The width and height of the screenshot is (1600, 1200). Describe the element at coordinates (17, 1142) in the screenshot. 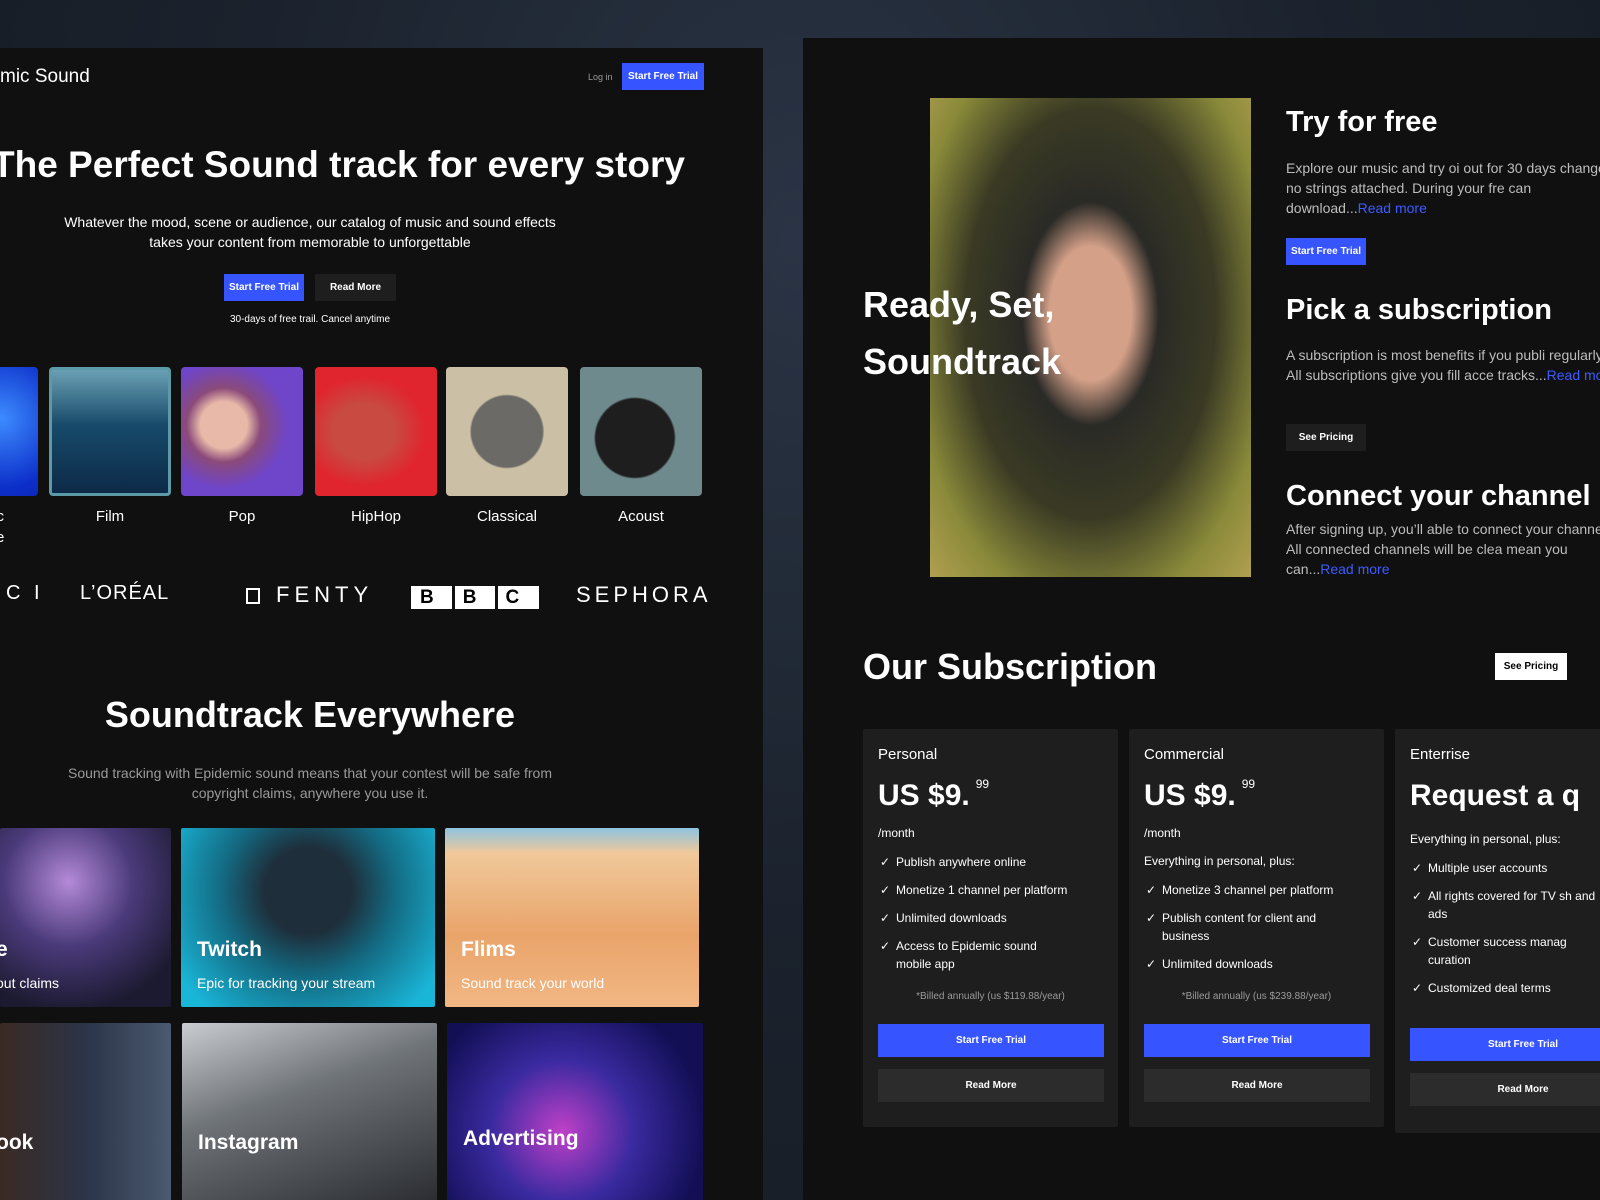

I see `use-case-title: ook` at that location.